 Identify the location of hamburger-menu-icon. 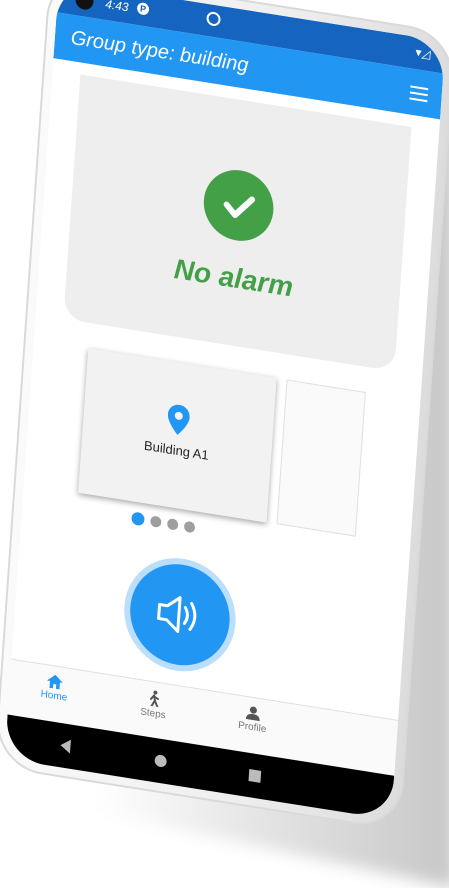
(419, 94).